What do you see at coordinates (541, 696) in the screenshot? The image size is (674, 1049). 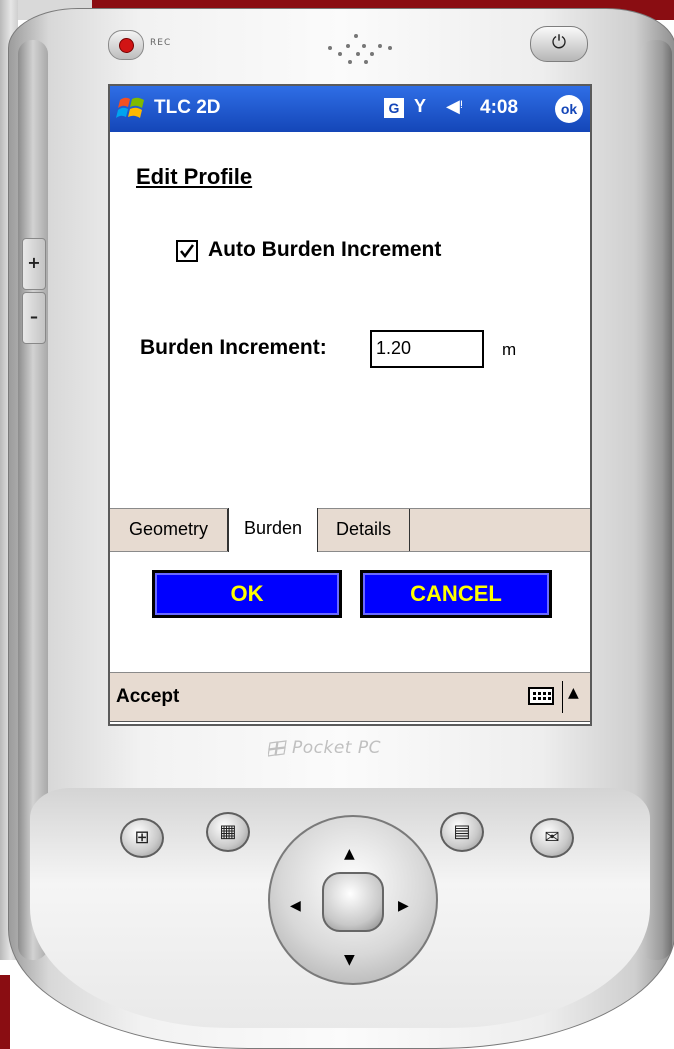 I see `keyboard-icon` at bounding box center [541, 696].